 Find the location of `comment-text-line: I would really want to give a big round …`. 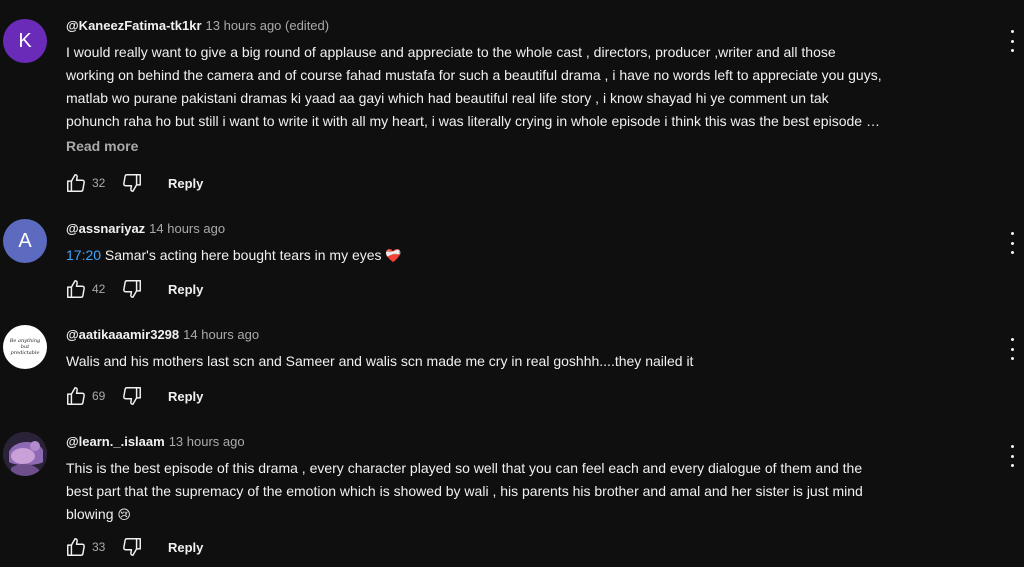

comment-text-line: I would really want to give a big round … is located at coordinates (451, 52).